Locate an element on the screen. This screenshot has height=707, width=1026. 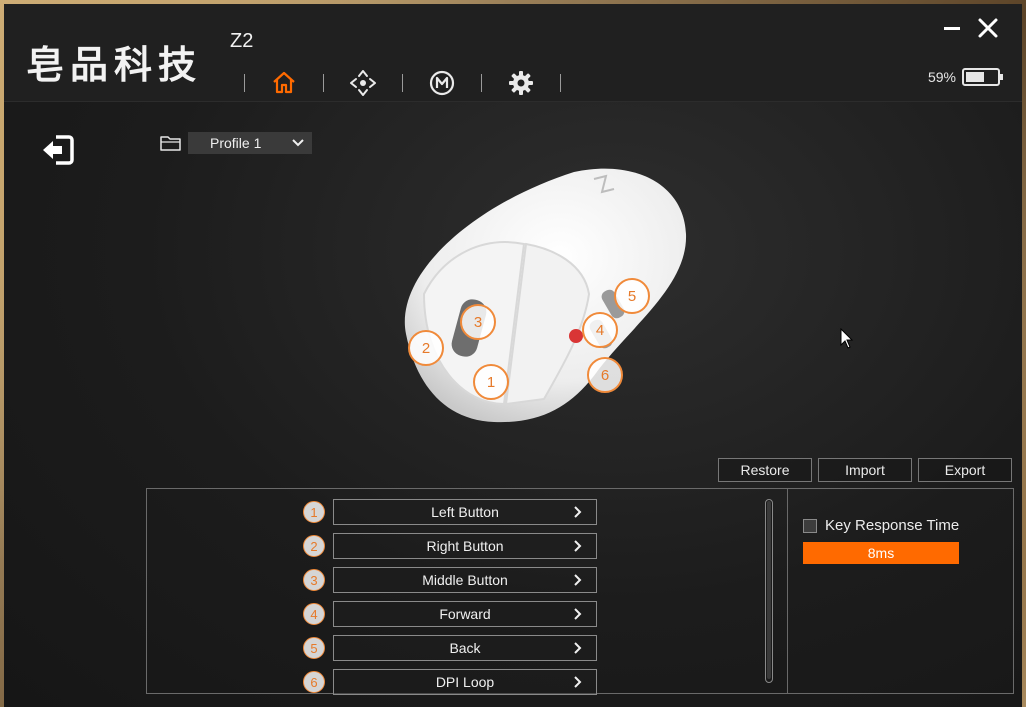
hotspot-button-6: 6 is located at coordinates (605, 375).